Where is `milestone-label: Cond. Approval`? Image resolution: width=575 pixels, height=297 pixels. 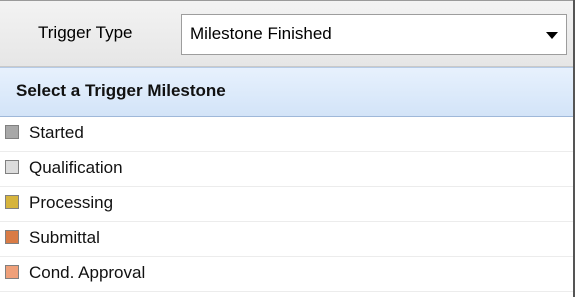 milestone-label: Cond. Approval is located at coordinates (87, 272).